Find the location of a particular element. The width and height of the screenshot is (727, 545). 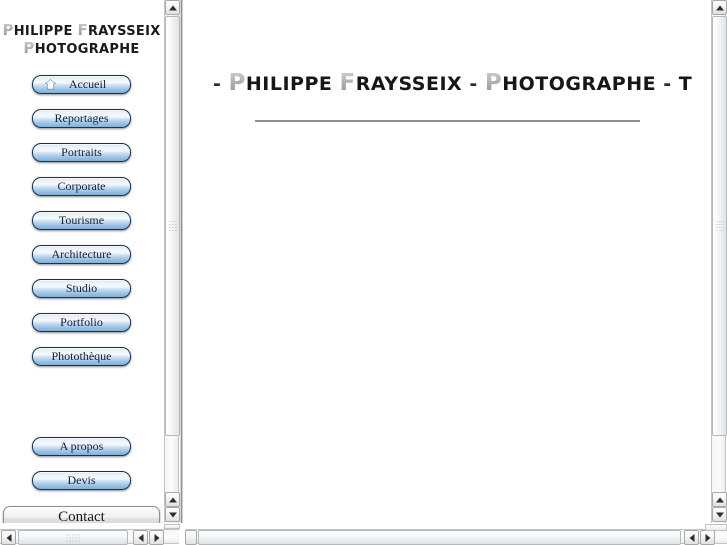

sidebar-item-corporate: Corporate is located at coordinates (81, 186).